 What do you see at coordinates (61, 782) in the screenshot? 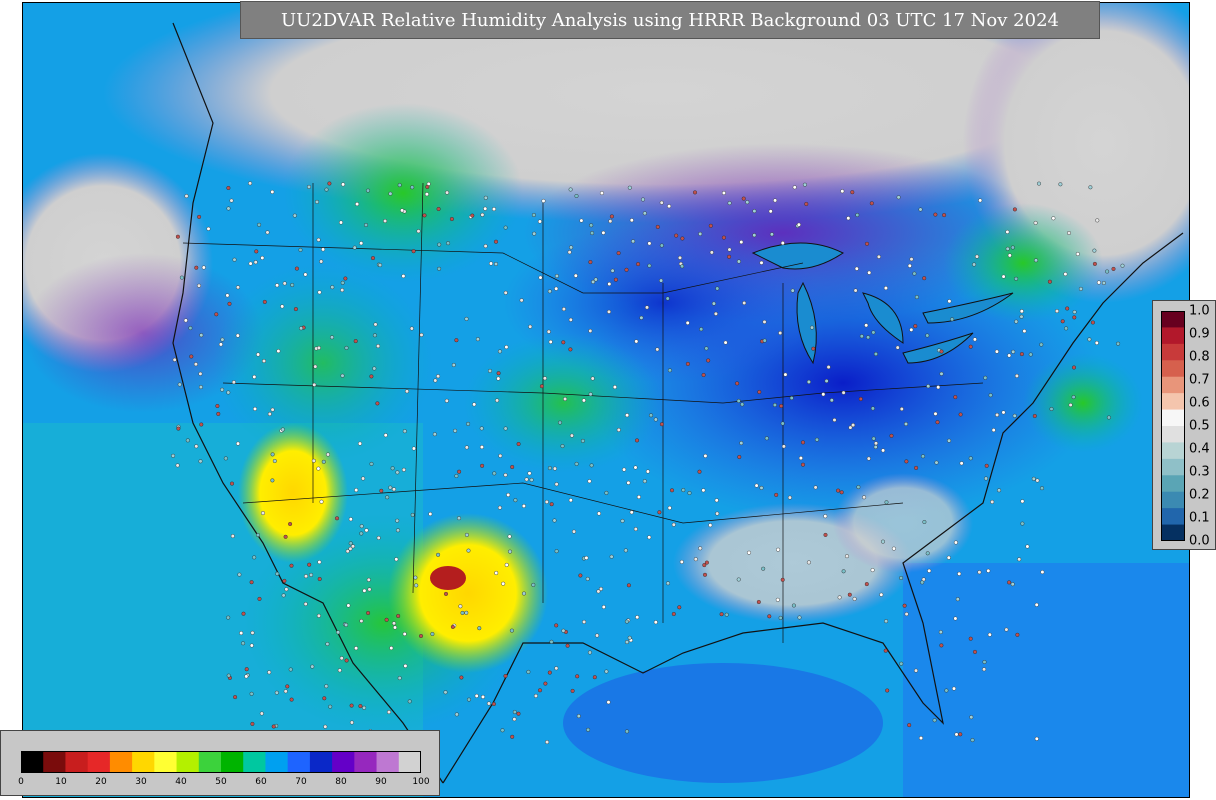
I see `colorbar-tick-label: 10` at bounding box center [61, 782].